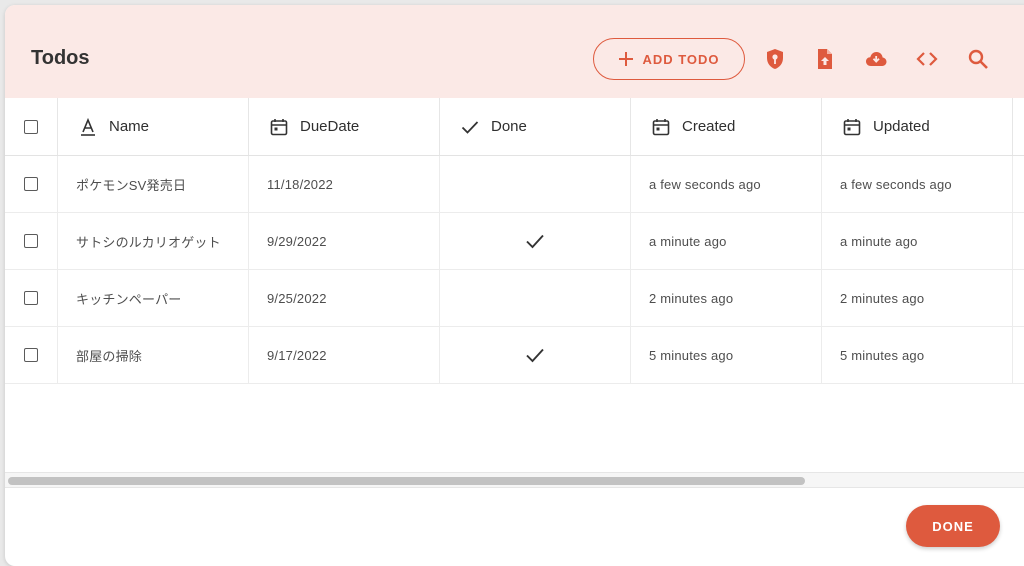  What do you see at coordinates (681, 59) in the screenshot?
I see `add-todo-label: ADD TODO` at bounding box center [681, 59].